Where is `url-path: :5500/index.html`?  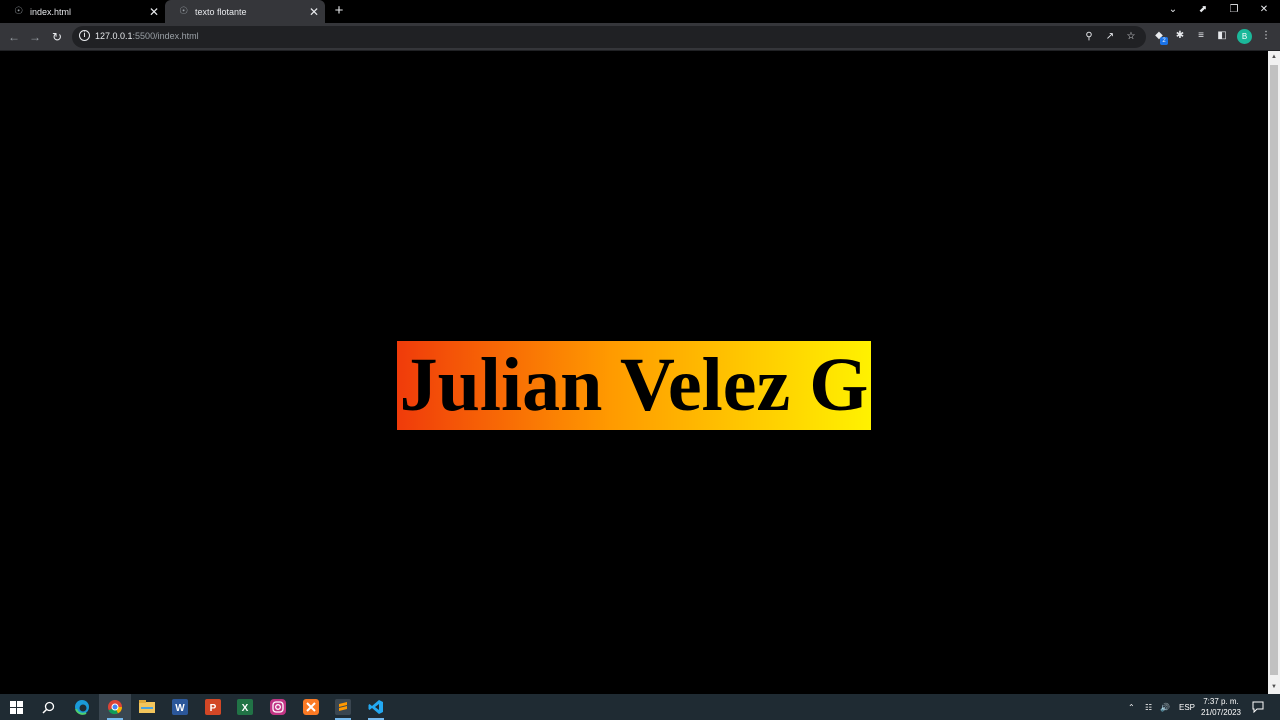 url-path: :5500/index.html is located at coordinates (165, 36).